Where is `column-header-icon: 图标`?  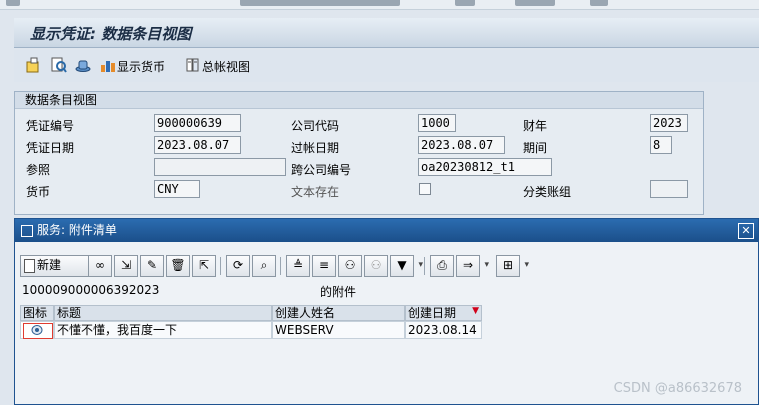 column-header-icon: 图标 is located at coordinates (37, 313).